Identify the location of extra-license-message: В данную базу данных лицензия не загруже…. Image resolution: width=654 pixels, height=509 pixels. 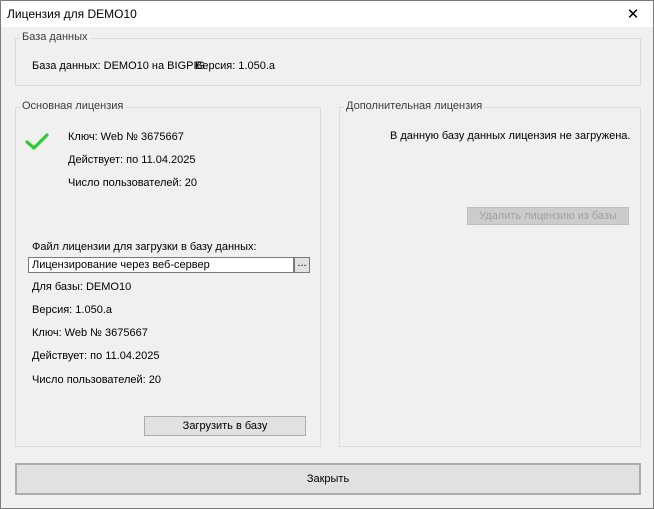
(510, 136).